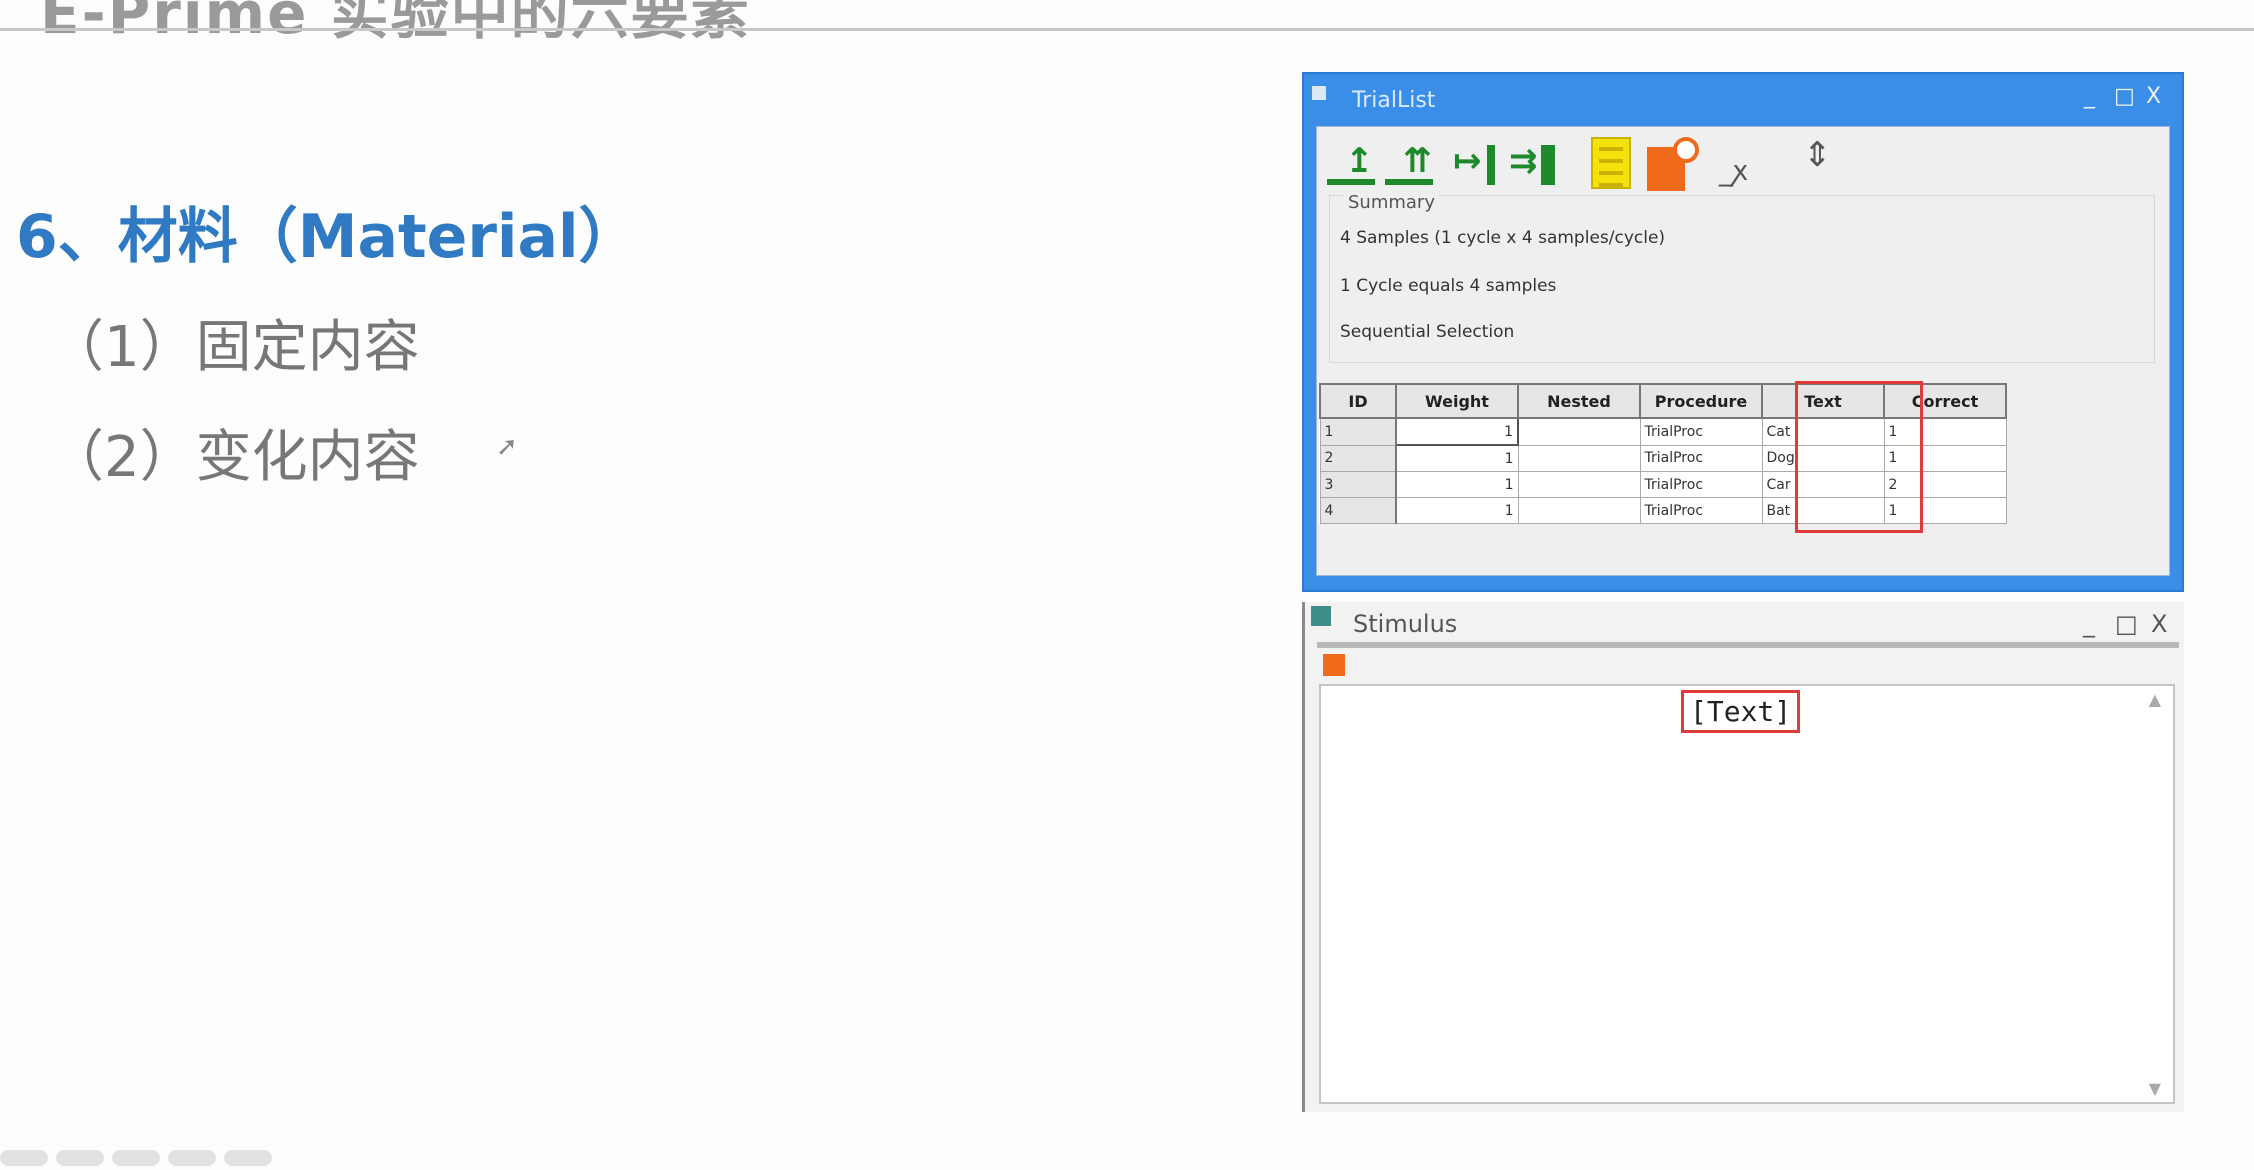 Image resolution: width=2254 pixels, height=1170 pixels. What do you see at coordinates (1391, 202) in the screenshot?
I see `summary-label: Summary` at bounding box center [1391, 202].